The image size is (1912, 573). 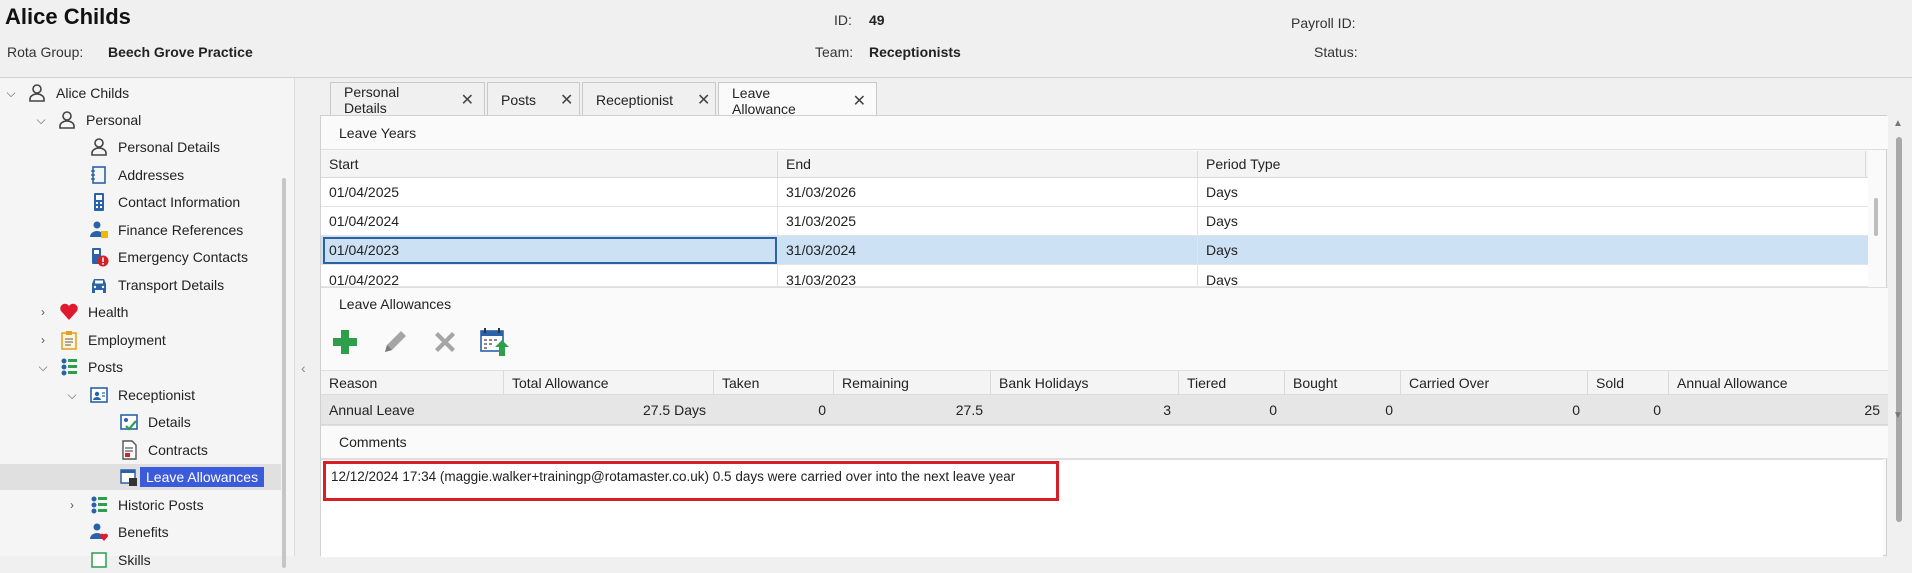 I want to click on column-header-start: Start, so click(x=549, y=164).